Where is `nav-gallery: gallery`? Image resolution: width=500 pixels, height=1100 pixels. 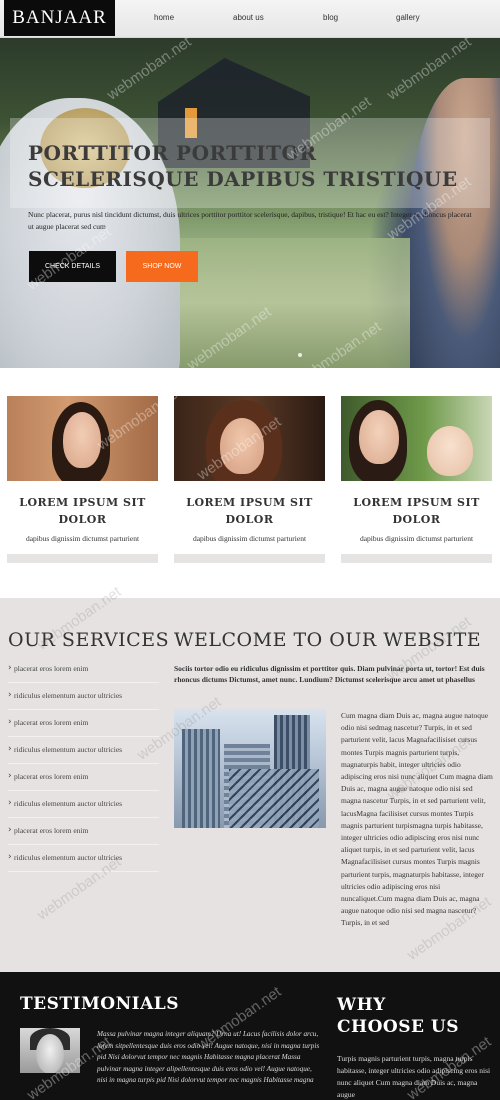 nav-gallery: gallery is located at coordinates (408, 17).